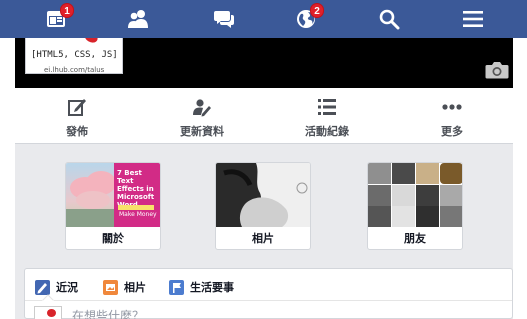  Describe the element at coordinates (202, 131) in the screenshot. I see `update-info-label: 更新資料` at that location.